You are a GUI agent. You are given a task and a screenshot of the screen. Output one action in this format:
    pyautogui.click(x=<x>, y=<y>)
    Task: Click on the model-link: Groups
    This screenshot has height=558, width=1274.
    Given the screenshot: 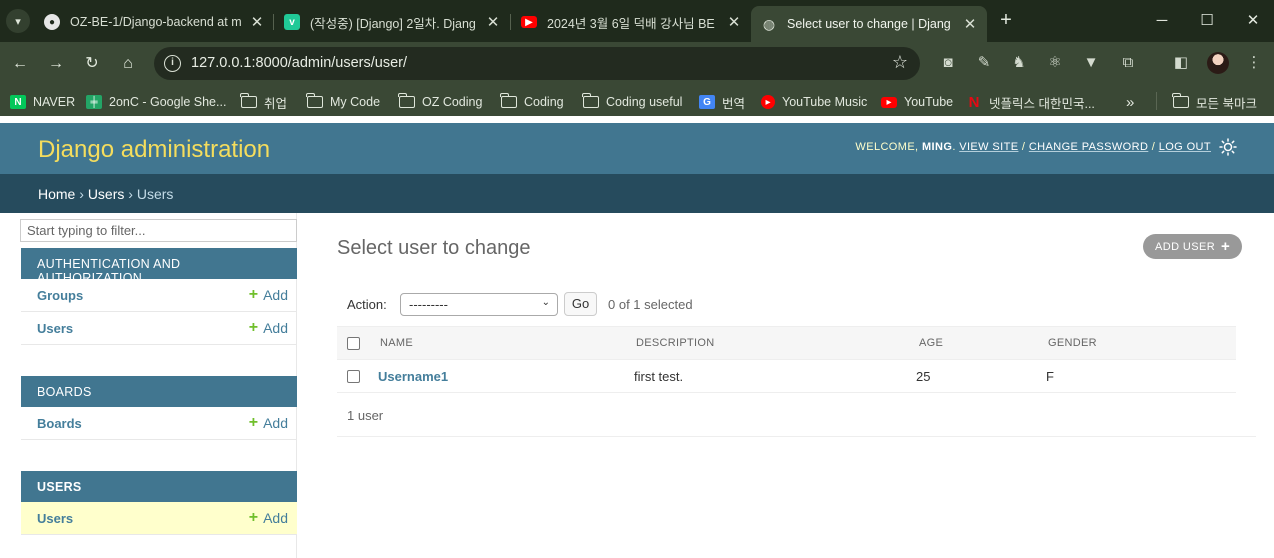 What is the action you would take?
    pyautogui.click(x=60, y=295)
    